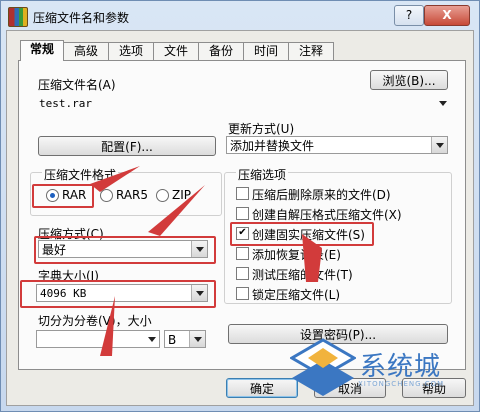 The height and width of the screenshot is (412, 480). What do you see at coordinates (312, 258) in the screenshot?
I see `arrow-to-solid` at bounding box center [312, 258].